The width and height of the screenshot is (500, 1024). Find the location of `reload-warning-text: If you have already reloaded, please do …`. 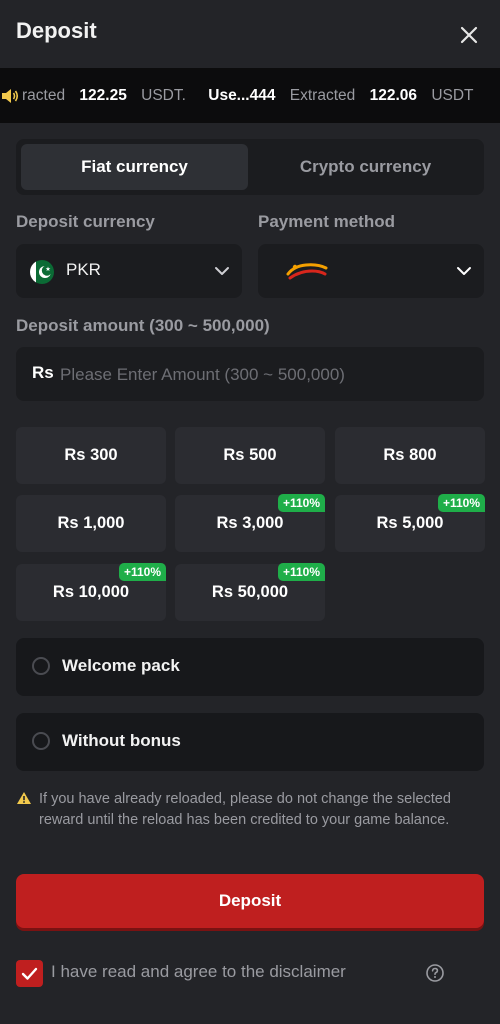

reload-warning-text: If you have already reloaded, please do … is located at coordinates (245, 809).